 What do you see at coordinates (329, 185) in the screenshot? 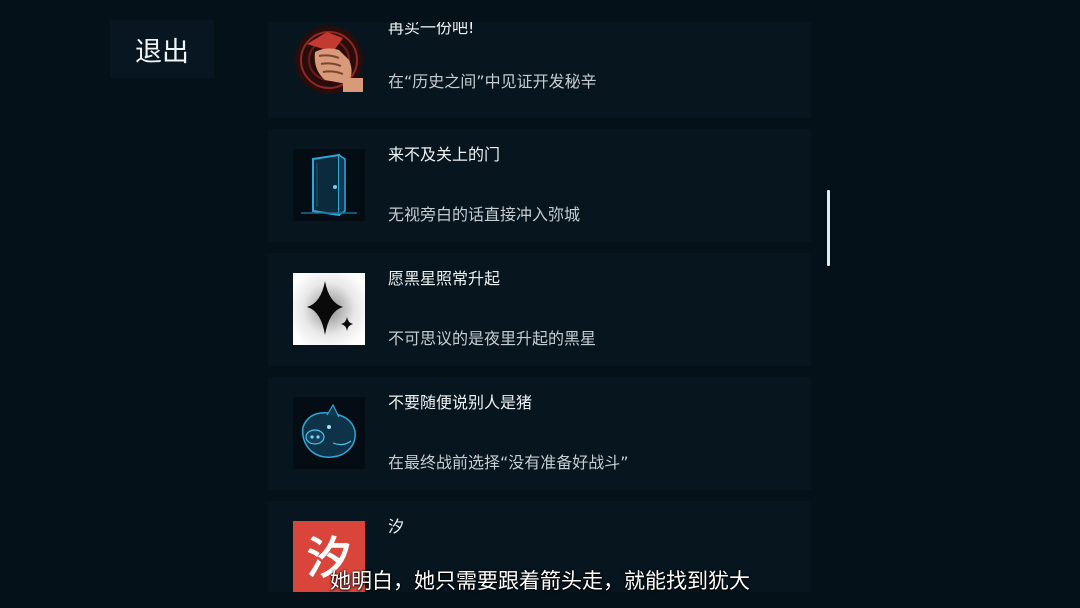
I see `door-icon` at bounding box center [329, 185].